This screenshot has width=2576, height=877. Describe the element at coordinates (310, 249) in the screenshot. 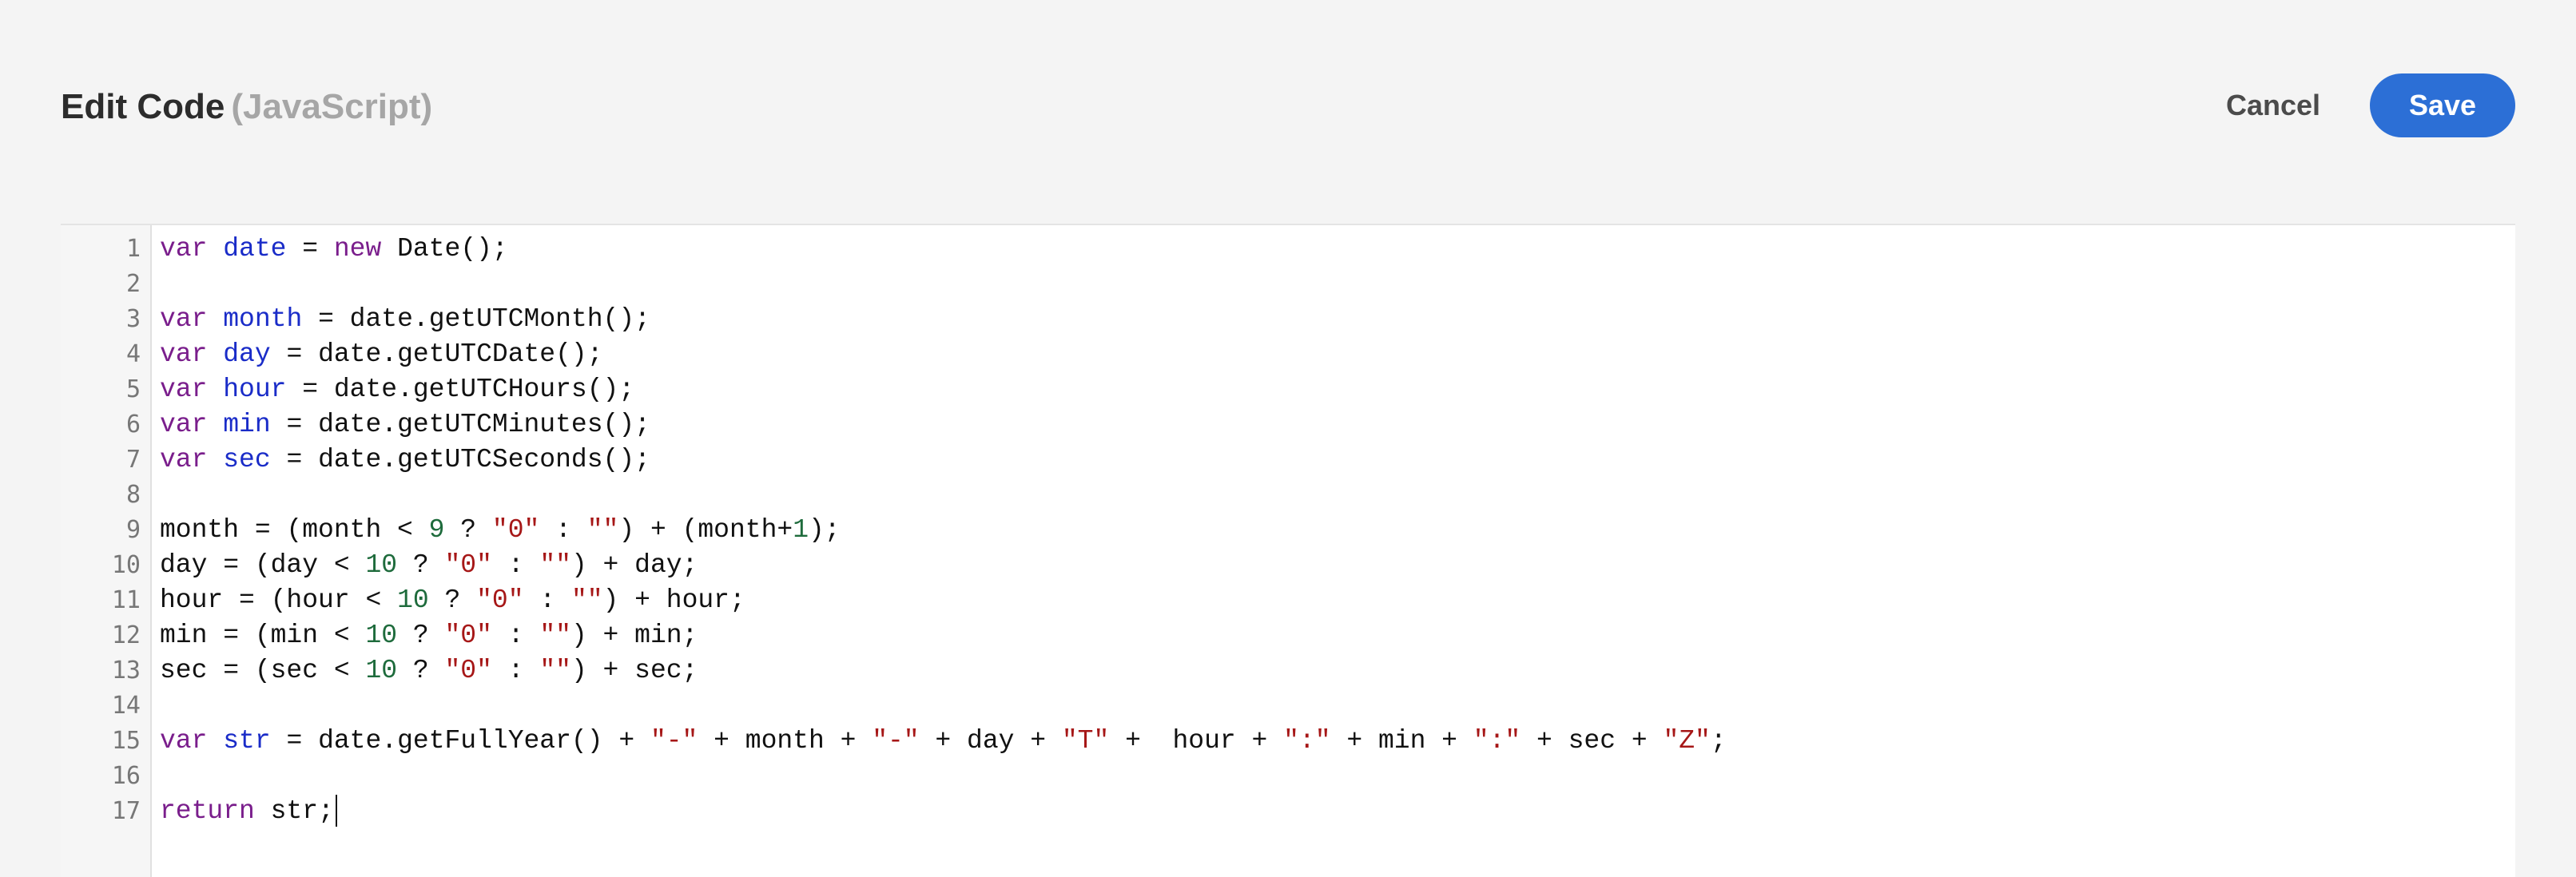

I see `code-token: =` at that location.